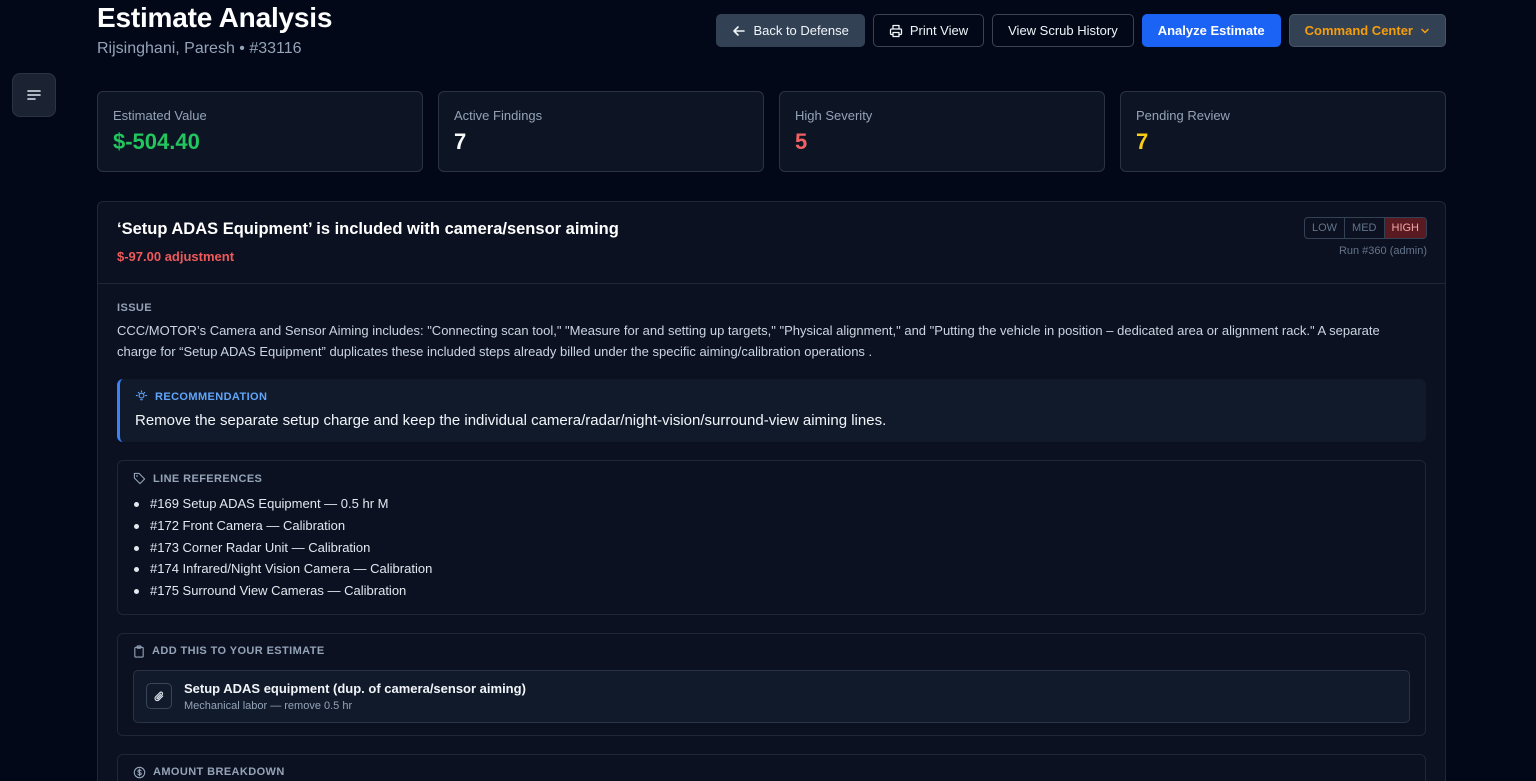 This screenshot has height=781, width=1536. Describe the element at coordinates (139, 651) in the screenshot. I see `clipboard-icon` at that location.